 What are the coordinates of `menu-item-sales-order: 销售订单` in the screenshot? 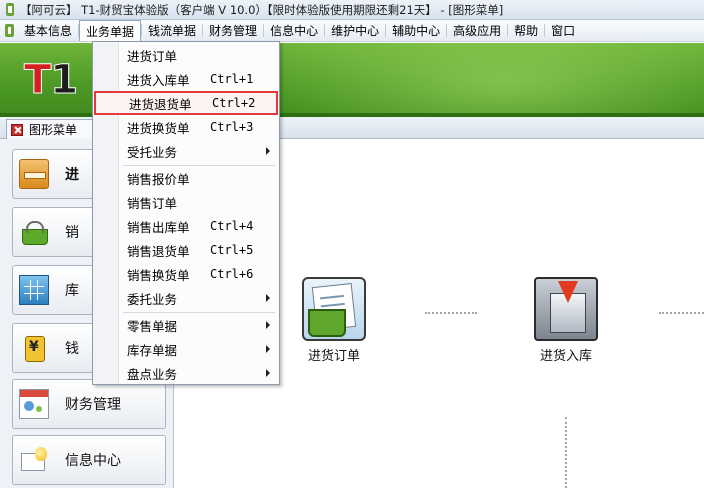 It's located at (186, 202).